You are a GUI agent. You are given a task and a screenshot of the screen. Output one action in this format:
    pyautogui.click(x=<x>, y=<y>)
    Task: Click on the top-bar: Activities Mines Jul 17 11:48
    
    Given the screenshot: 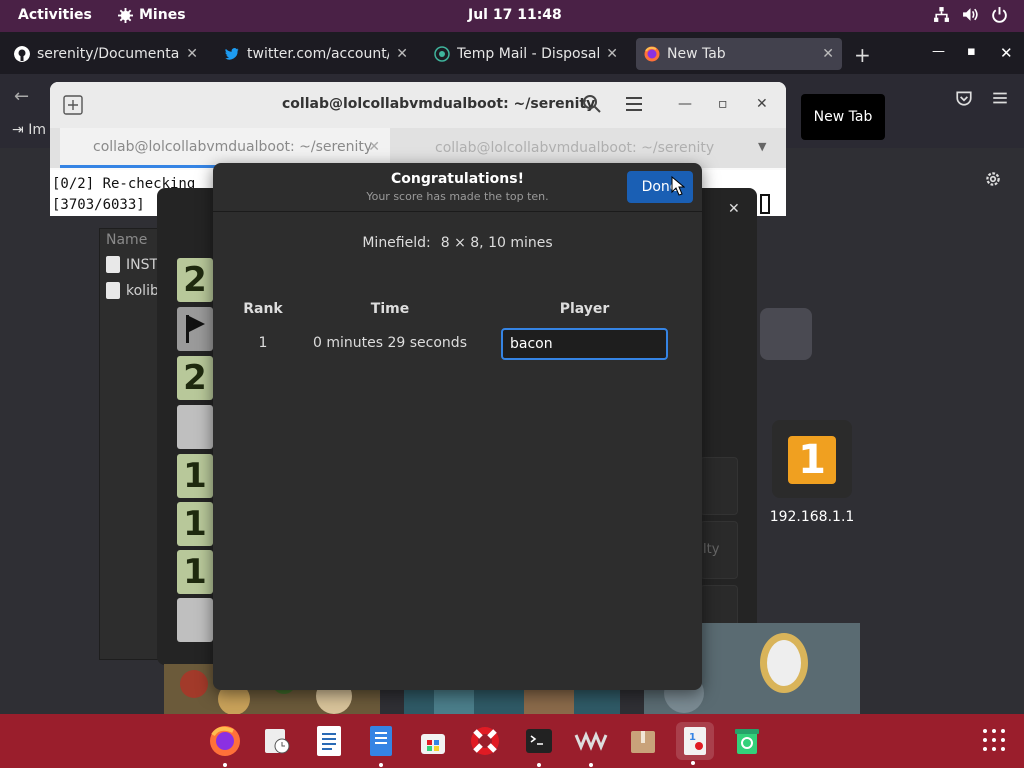 What is the action you would take?
    pyautogui.click(x=512, y=16)
    